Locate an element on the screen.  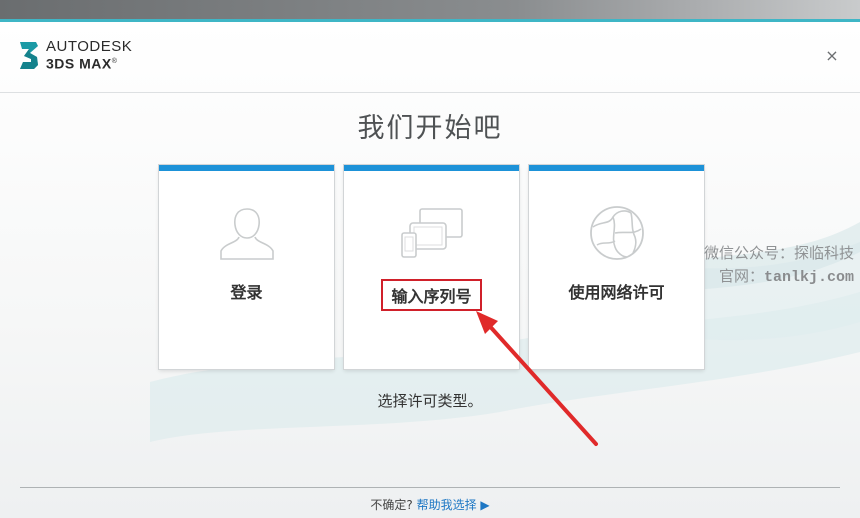
card-sign-in: 登录 is located at coordinates (246, 267).